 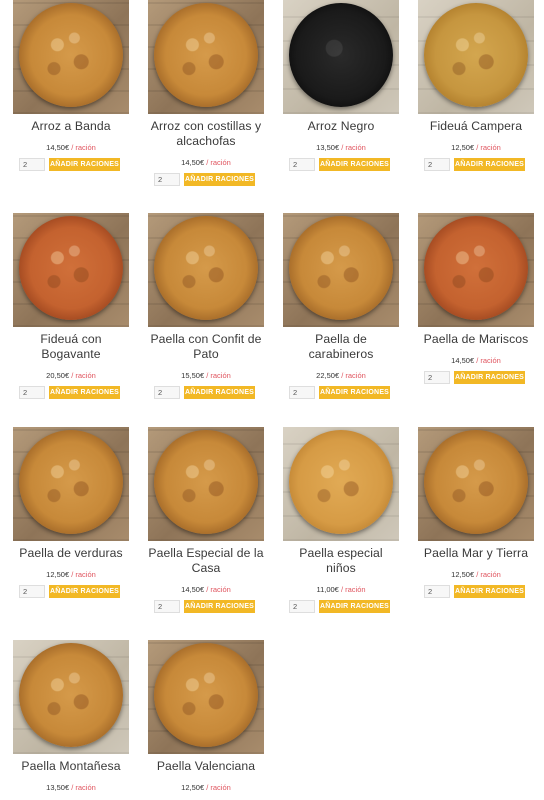 I want to click on product-name: Paella Mar y Tierra, so click(x=476, y=553).